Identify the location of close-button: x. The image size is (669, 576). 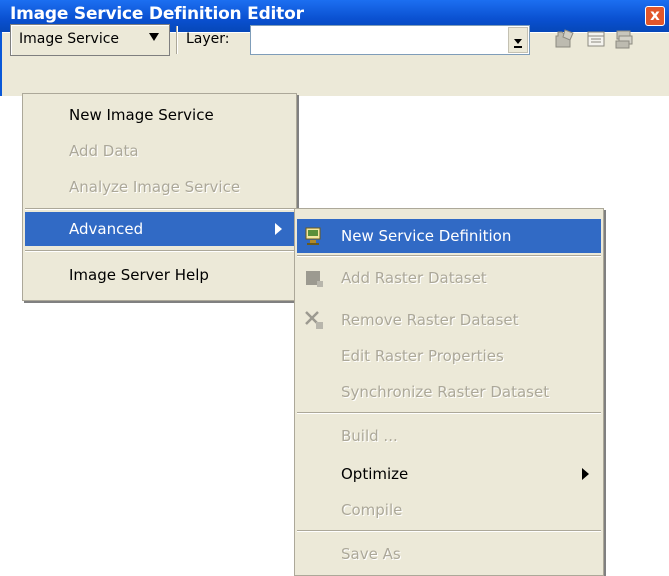
(655, 16).